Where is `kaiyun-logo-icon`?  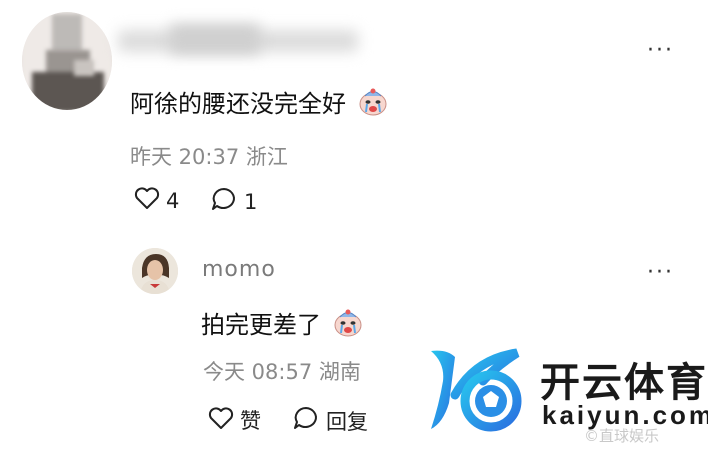 kaiyun-logo-icon is located at coordinates (477, 390).